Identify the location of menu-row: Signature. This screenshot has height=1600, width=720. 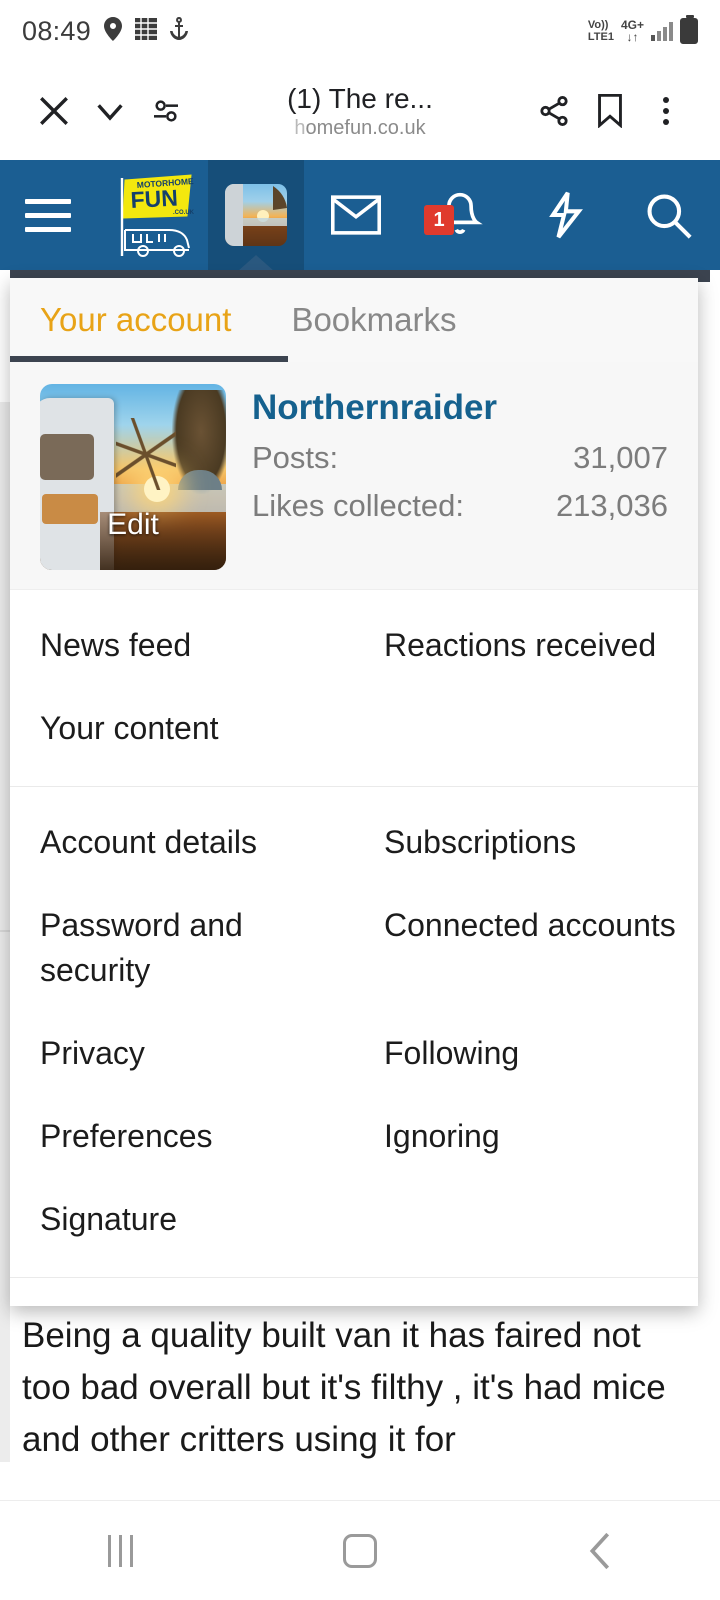
(354, 1219).